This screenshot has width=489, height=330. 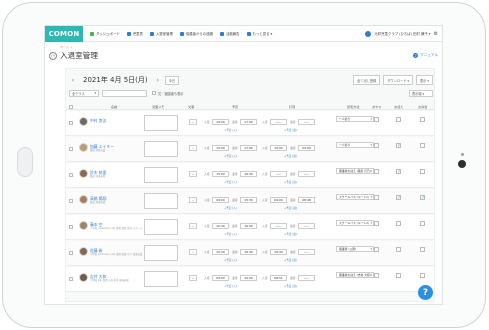 I want to click on plan-out-input: 16:00, so click(x=248, y=226).